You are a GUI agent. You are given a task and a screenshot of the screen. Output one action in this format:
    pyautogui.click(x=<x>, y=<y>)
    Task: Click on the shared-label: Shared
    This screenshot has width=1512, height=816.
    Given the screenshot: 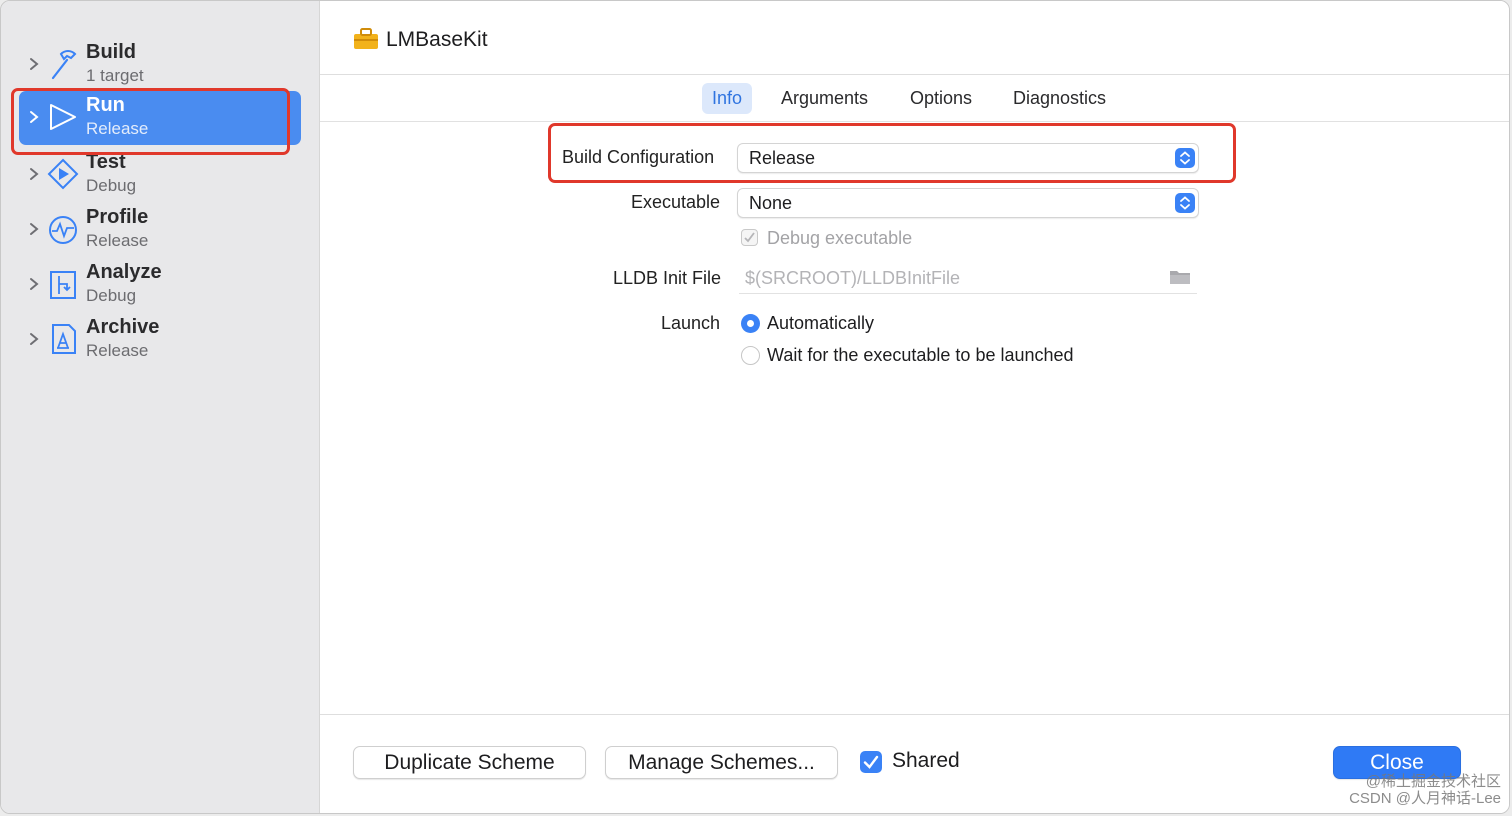 What is the action you would take?
    pyautogui.click(x=926, y=761)
    